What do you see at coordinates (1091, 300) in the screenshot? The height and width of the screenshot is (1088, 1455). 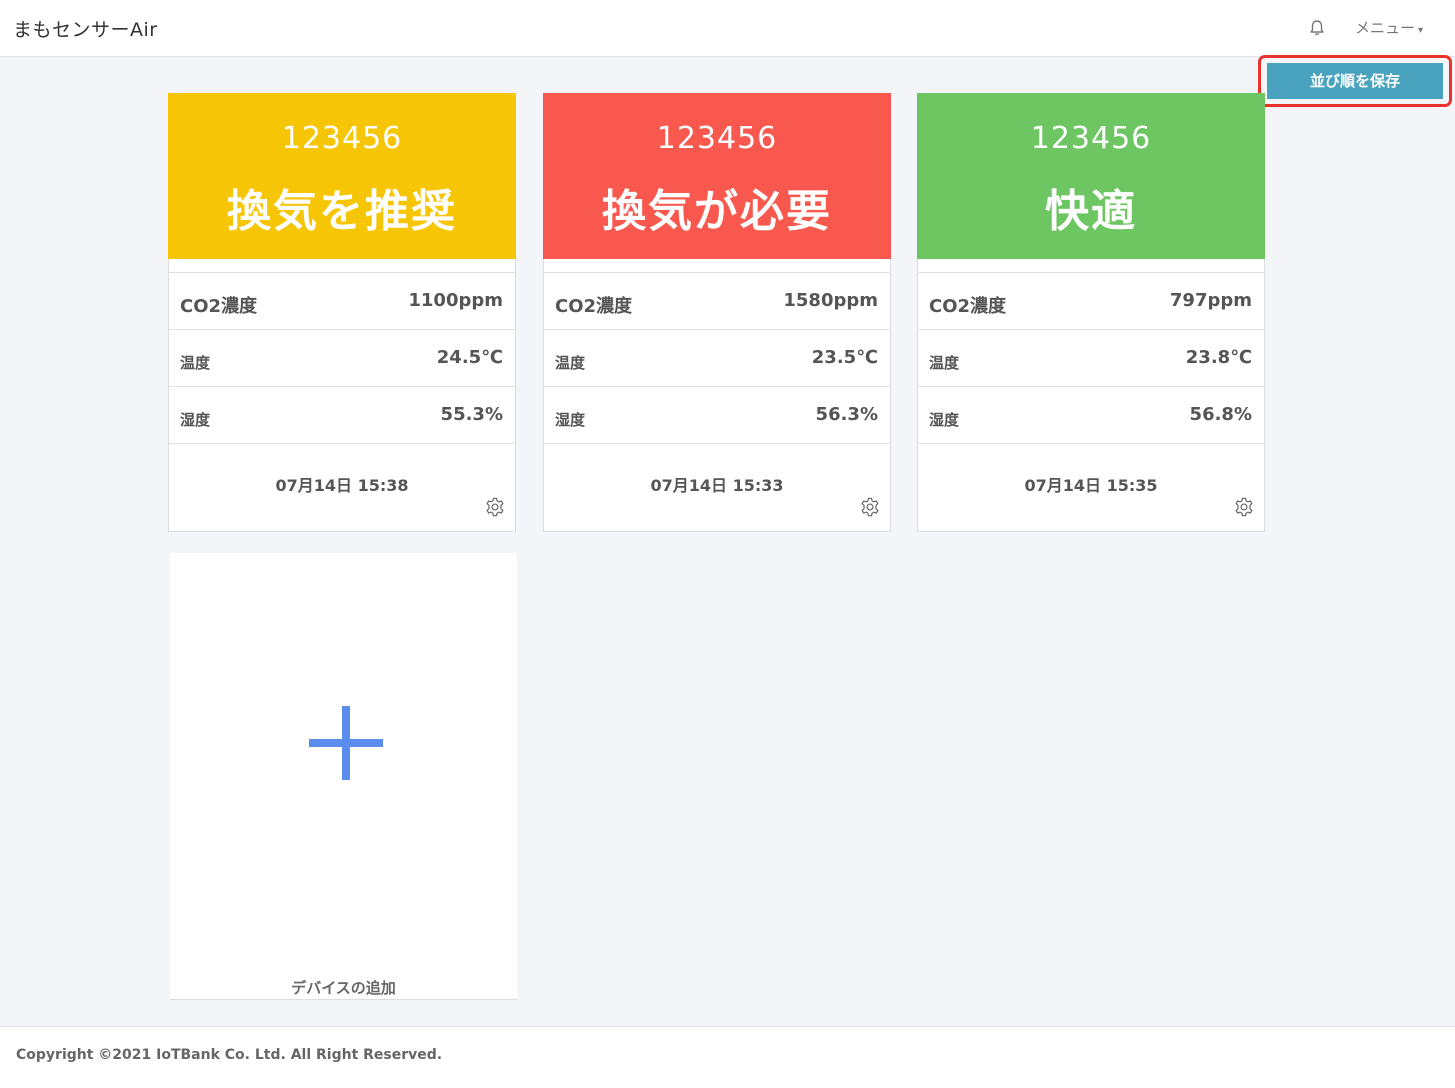 I see `co2-row: CO2濃度 797ppm` at bounding box center [1091, 300].